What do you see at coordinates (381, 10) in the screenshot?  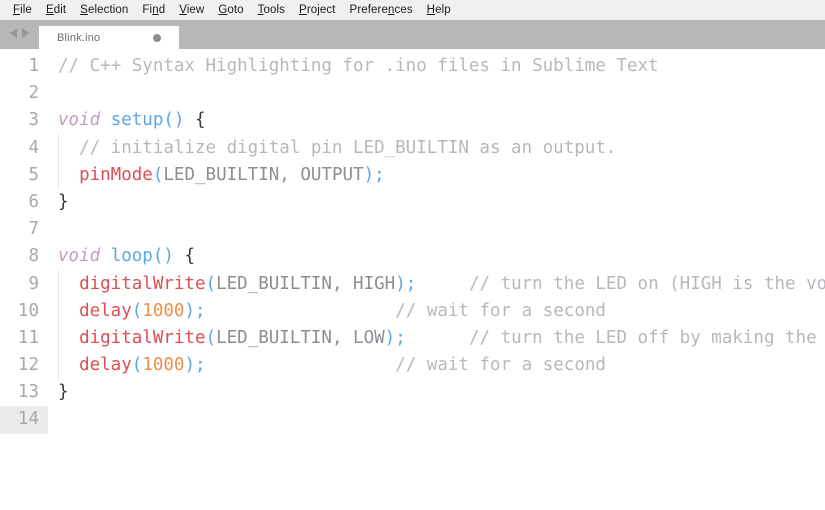 I see `menu-item-preferences: Preferences` at bounding box center [381, 10].